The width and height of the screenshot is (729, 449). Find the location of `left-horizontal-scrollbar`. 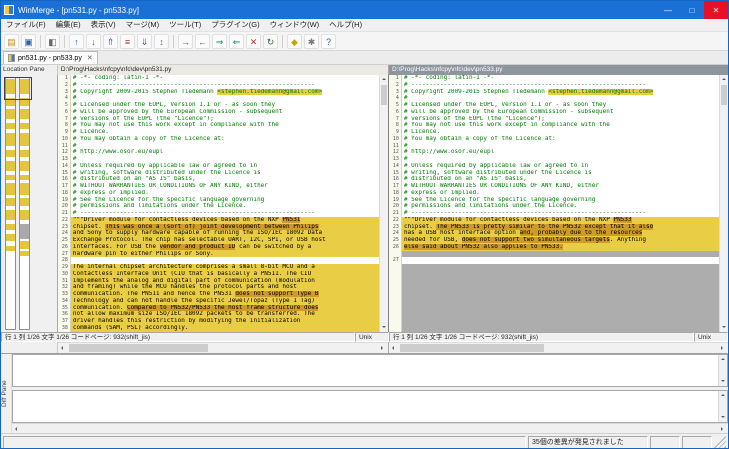

left-horizontal-scrollbar is located at coordinates (223, 347).